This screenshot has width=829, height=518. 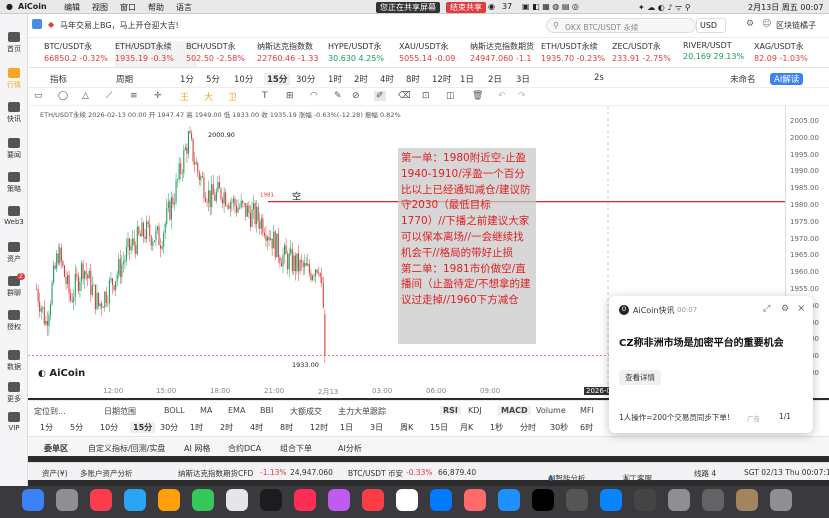 I want to click on finder-icon, so click(x=33, y=500).